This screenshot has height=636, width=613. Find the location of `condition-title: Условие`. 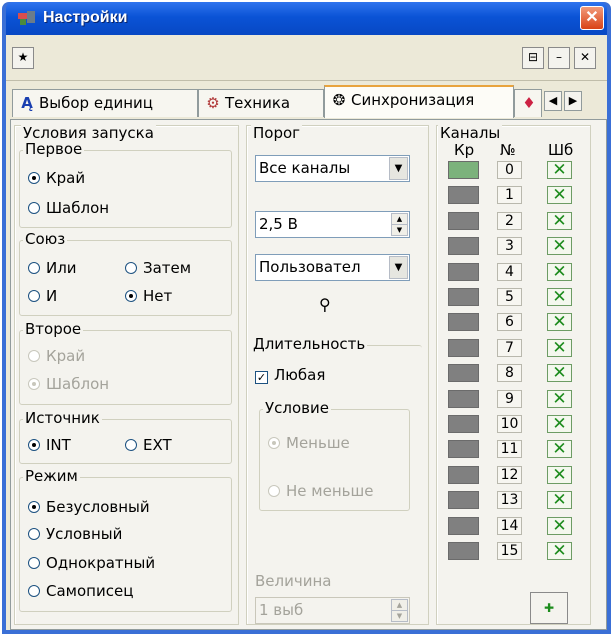

condition-title: Условие is located at coordinates (297, 408).